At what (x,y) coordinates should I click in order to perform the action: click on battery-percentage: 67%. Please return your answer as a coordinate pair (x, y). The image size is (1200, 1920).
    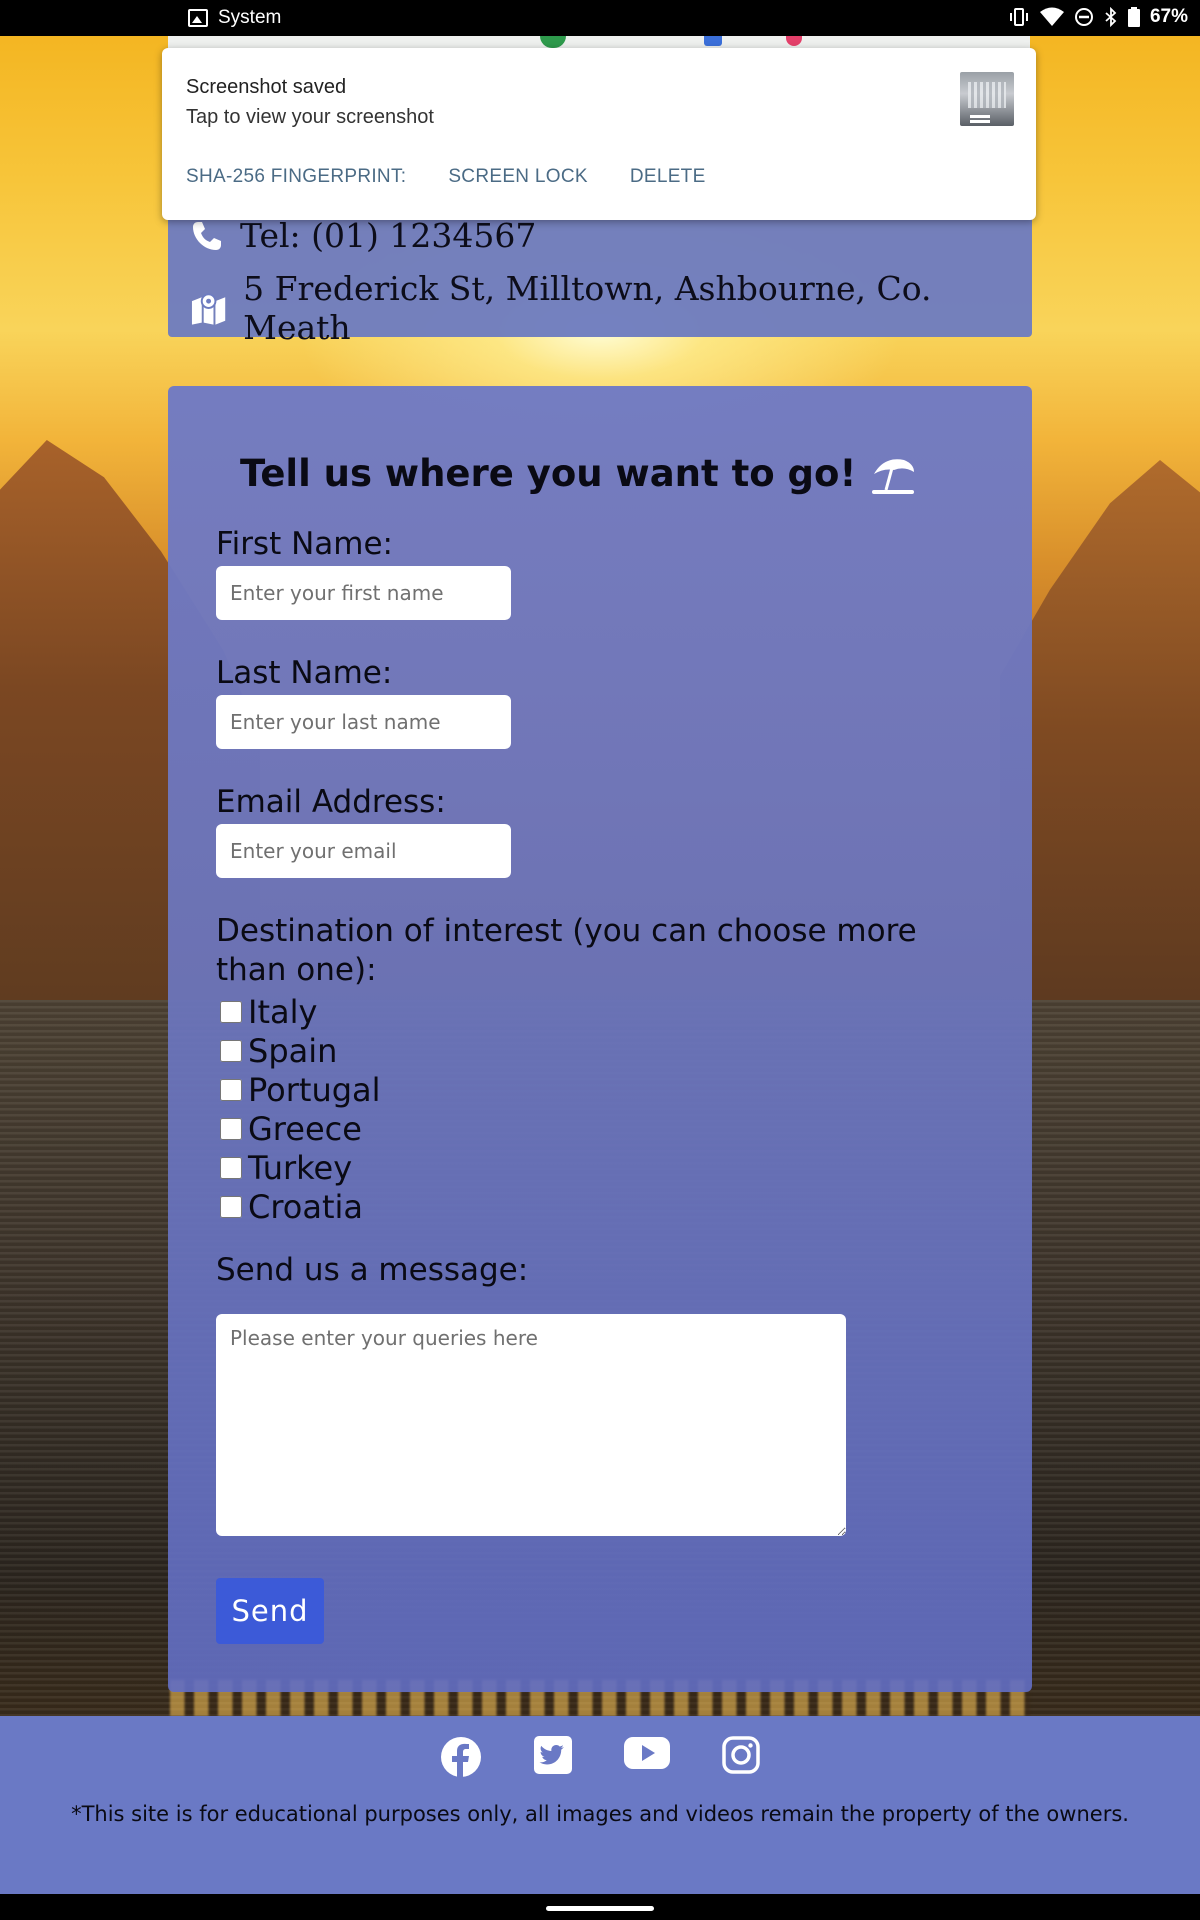
    Looking at the image, I should click on (1168, 16).